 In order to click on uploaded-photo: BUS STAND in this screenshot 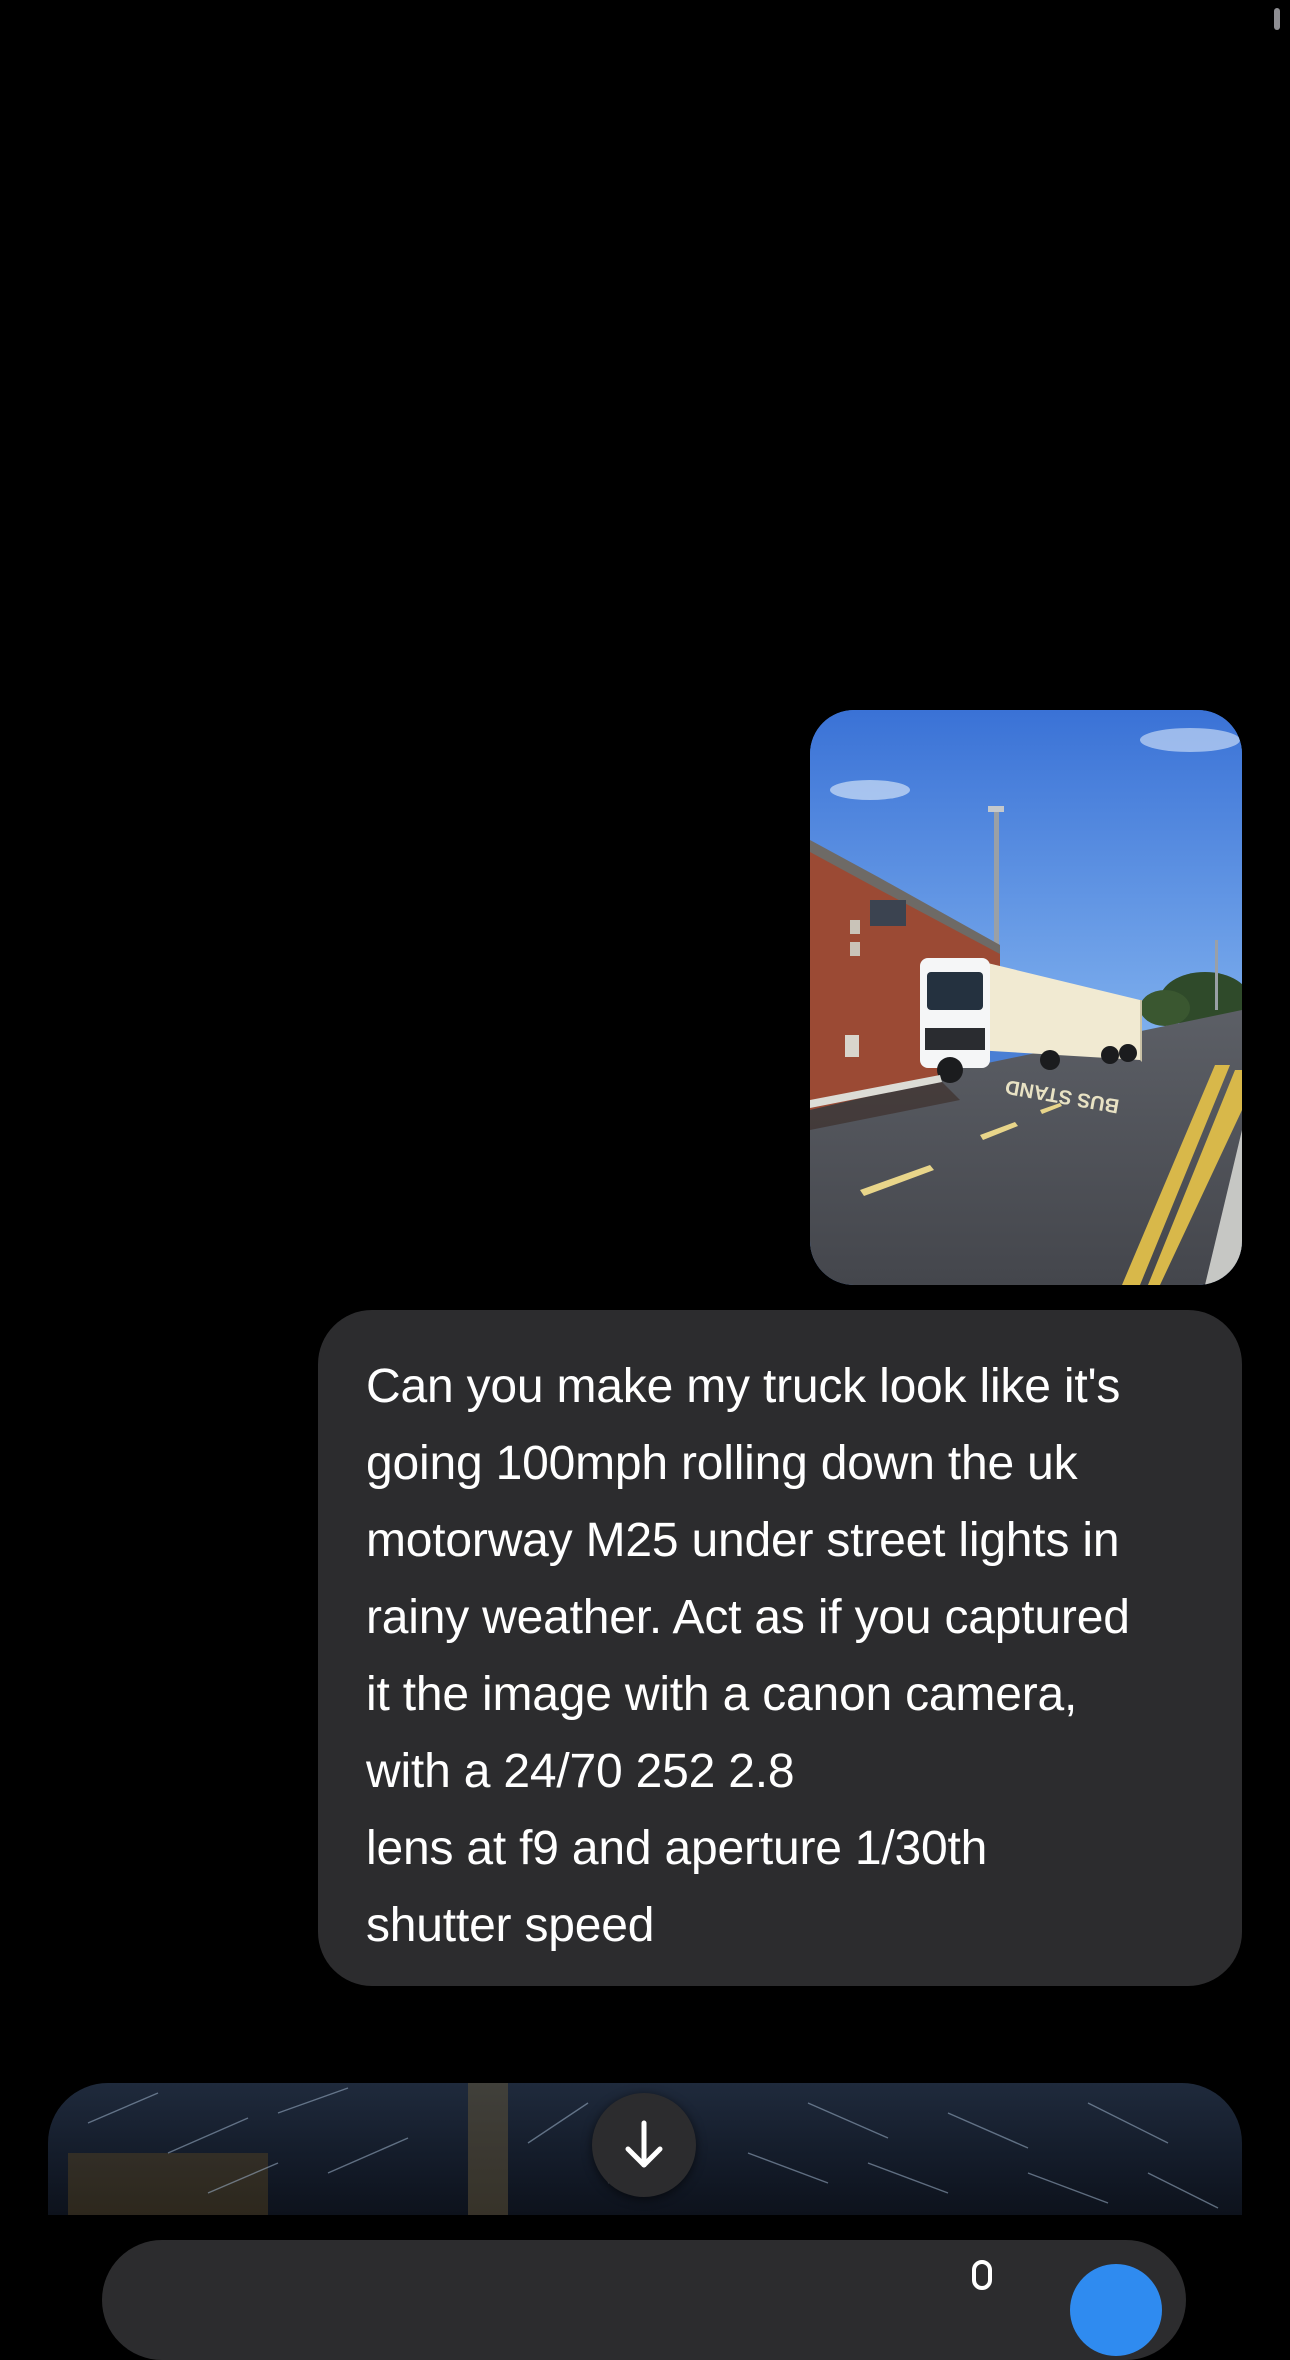, I will do `click(1026, 997)`.